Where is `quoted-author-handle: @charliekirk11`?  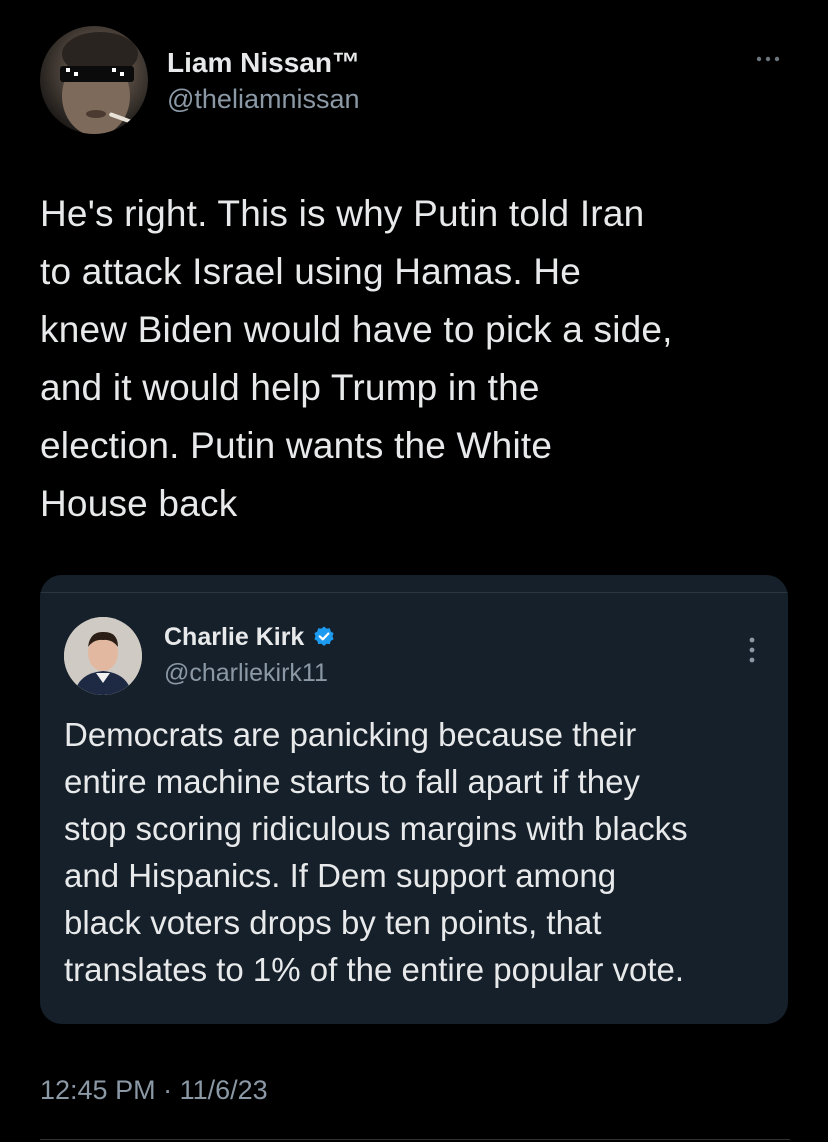 quoted-author-handle: @charliekirk11 is located at coordinates (250, 673).